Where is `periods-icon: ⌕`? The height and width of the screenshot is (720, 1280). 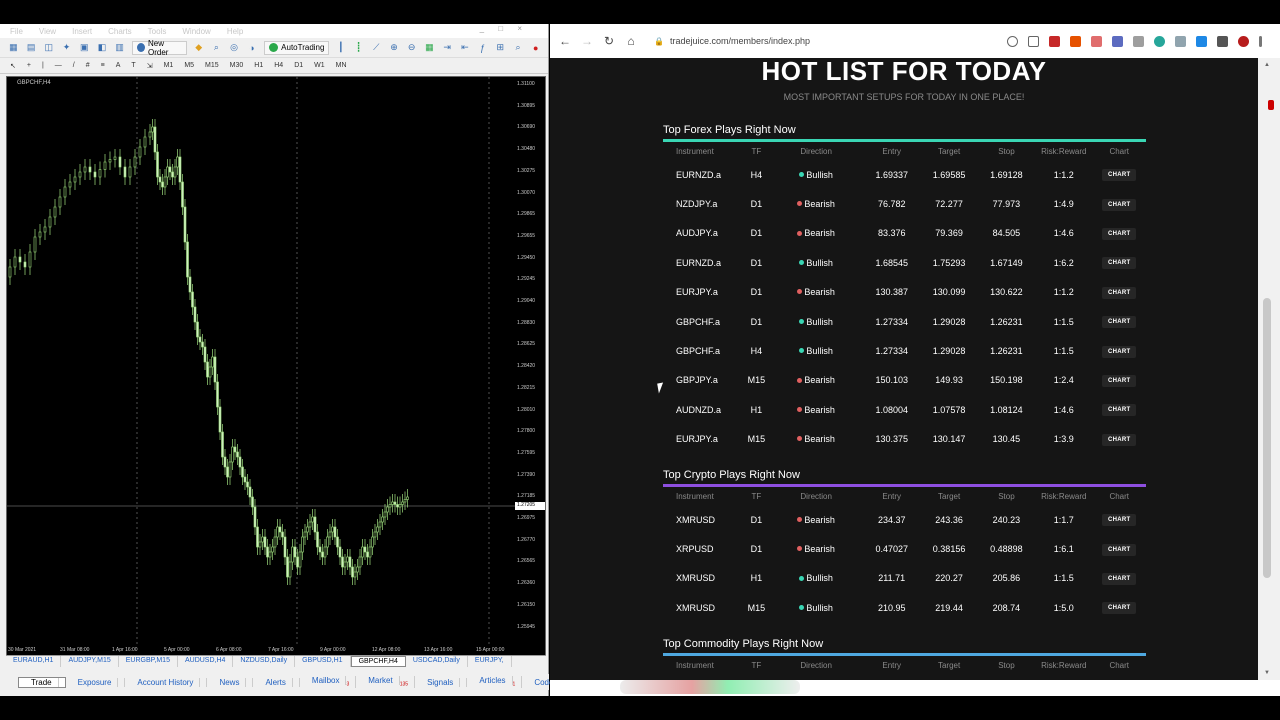 periods-icon: ⌕ is located at coordinates (518, 48).